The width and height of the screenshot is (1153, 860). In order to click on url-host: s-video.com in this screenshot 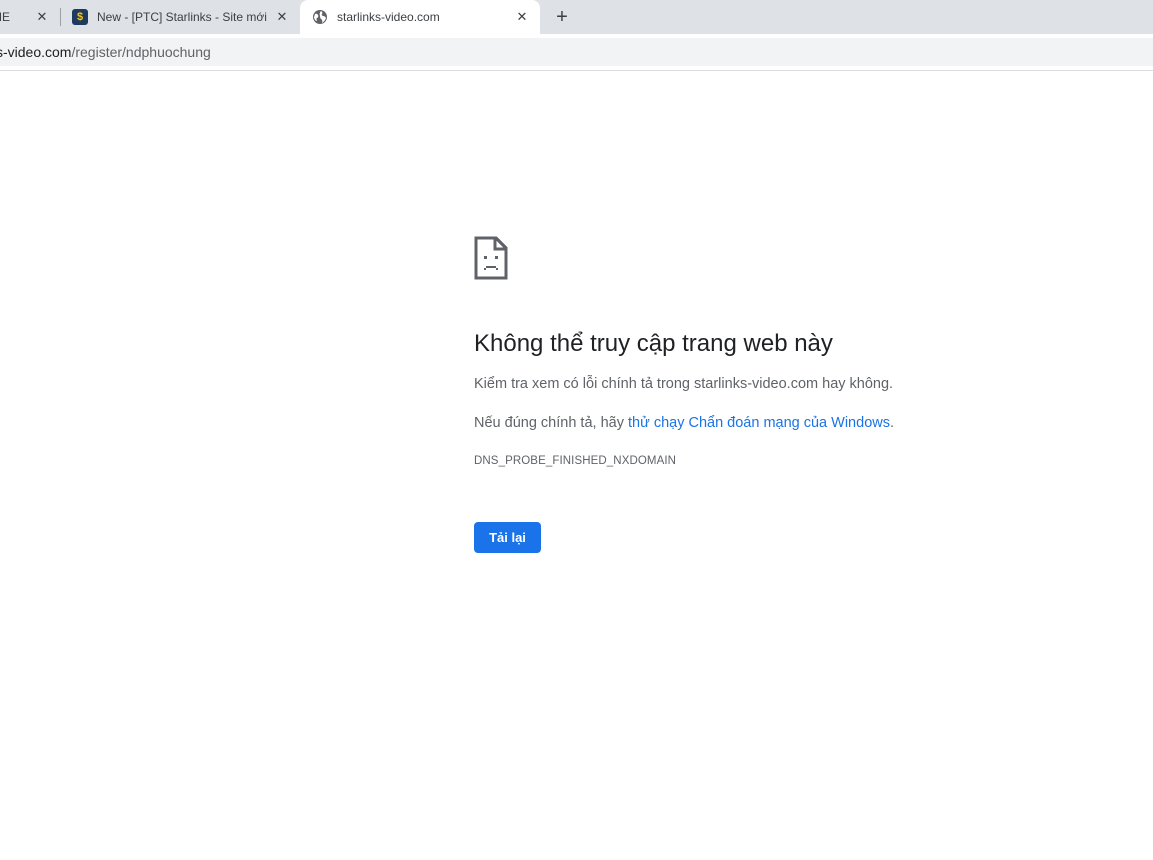, I will do `click(36, 52)`.